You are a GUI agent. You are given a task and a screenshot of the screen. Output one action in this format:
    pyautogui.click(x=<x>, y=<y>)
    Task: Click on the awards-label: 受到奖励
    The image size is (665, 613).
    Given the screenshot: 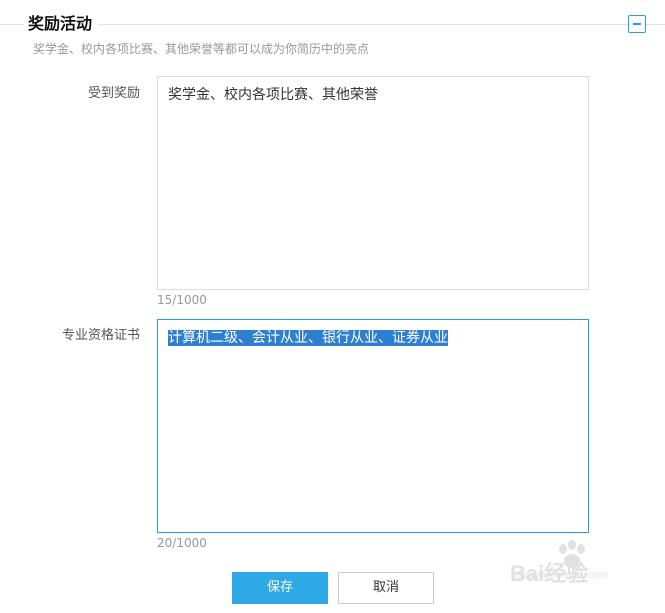 What is the action you would take?
    pyautogui.click(x=113, y=93)
    